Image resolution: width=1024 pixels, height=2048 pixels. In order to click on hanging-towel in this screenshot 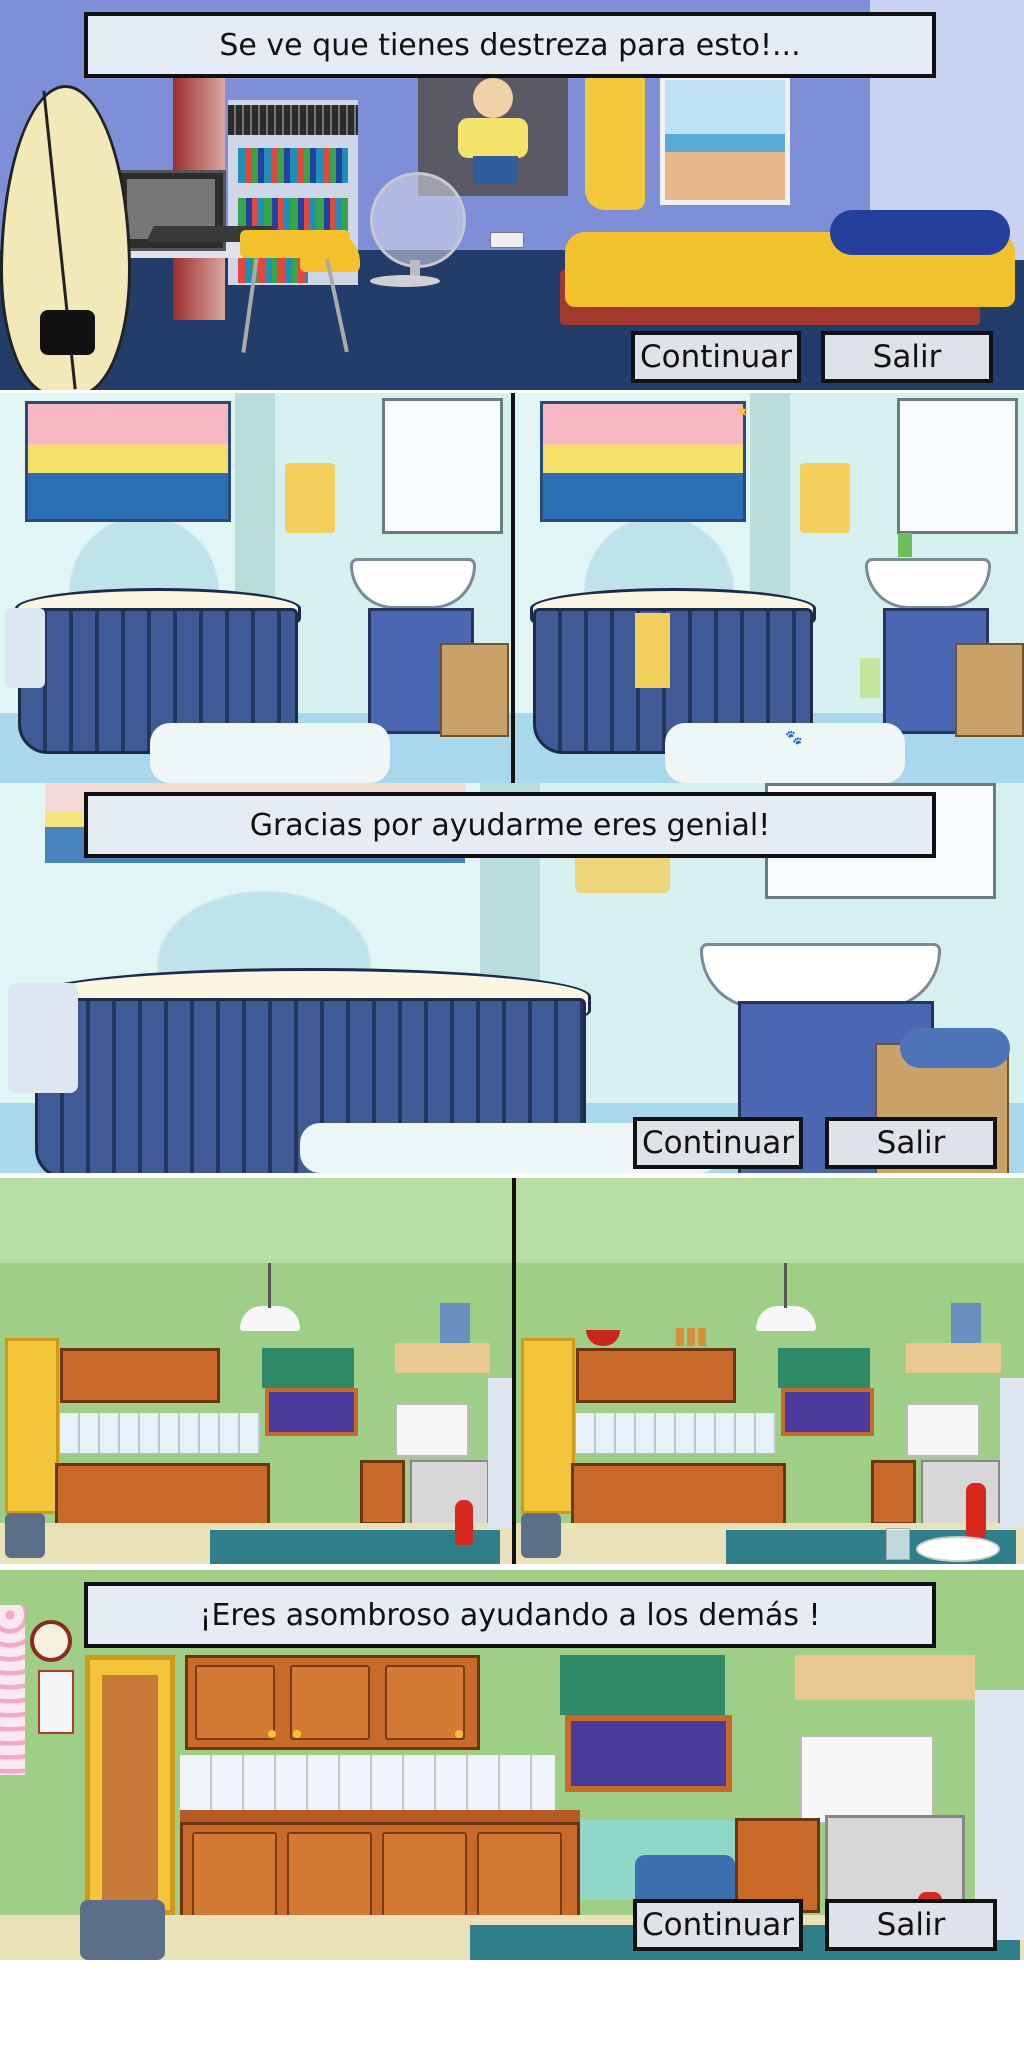, I will do `click(652, 650)`.